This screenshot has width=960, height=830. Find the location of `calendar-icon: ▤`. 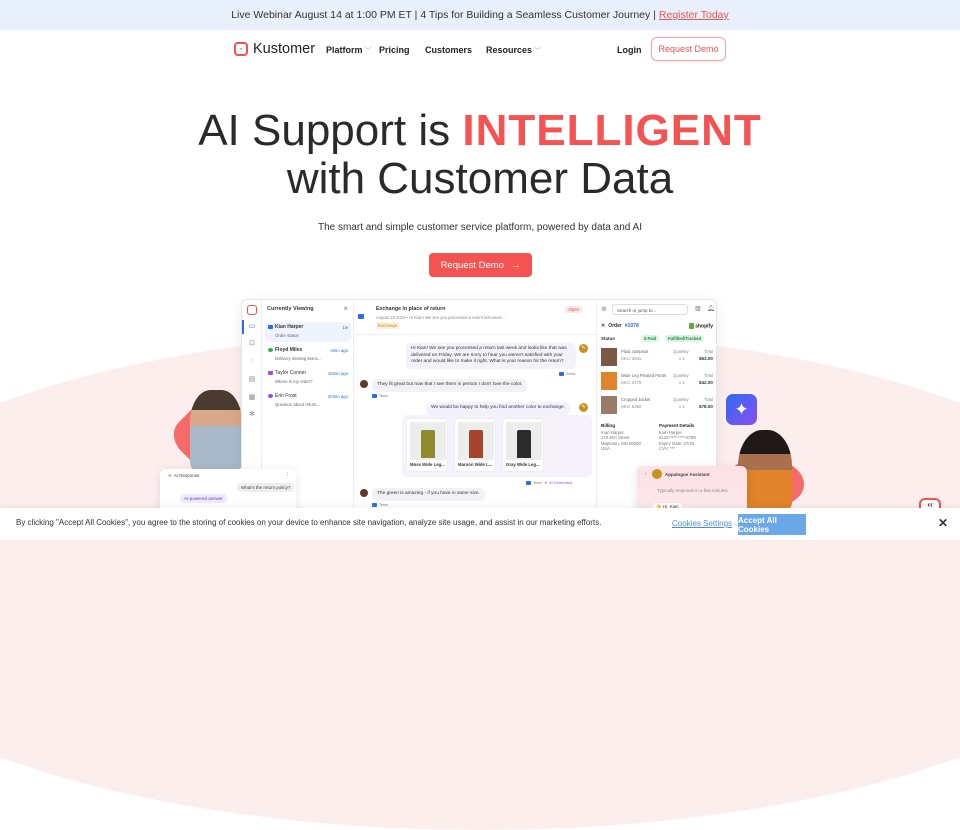

calendar-icon: ▤ is located at coordinates (252, 380).